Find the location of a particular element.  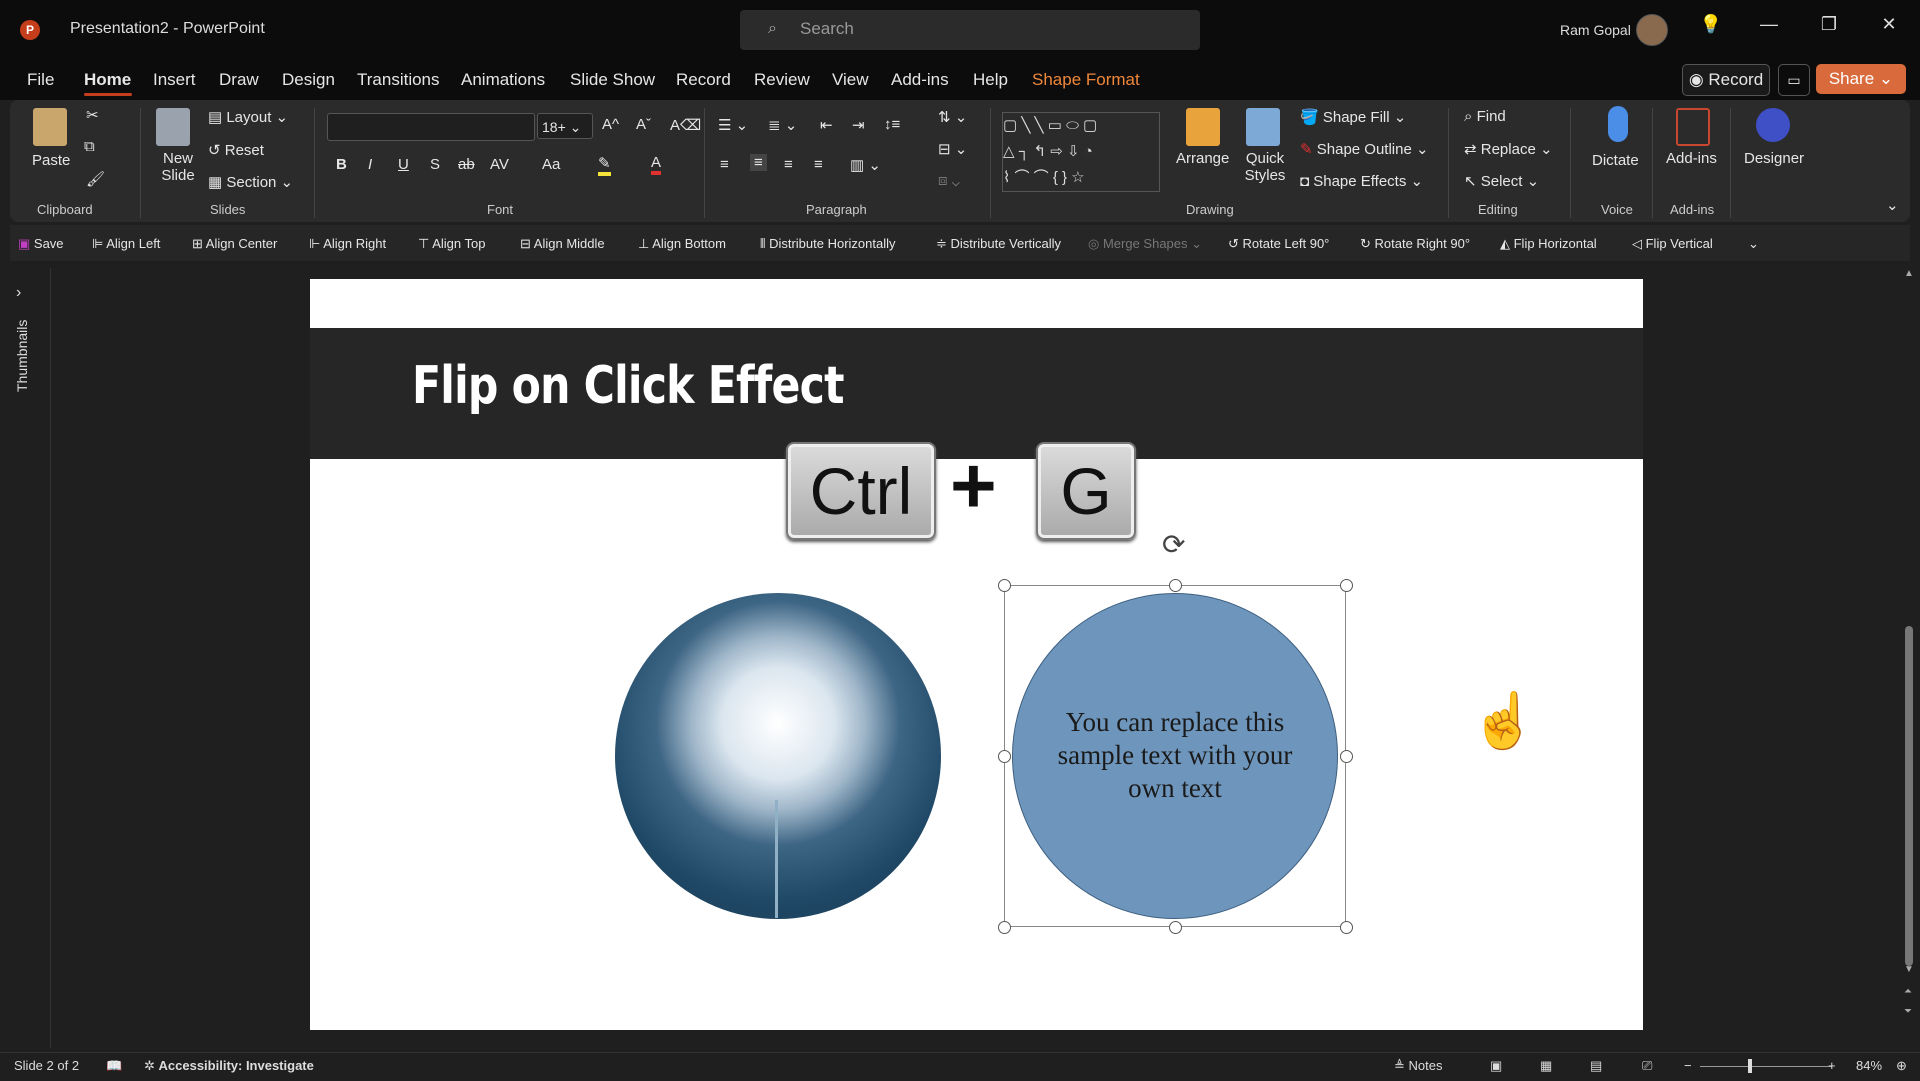

numbering-icon: ≣ ⌄ is located at coordinates (782, 125).